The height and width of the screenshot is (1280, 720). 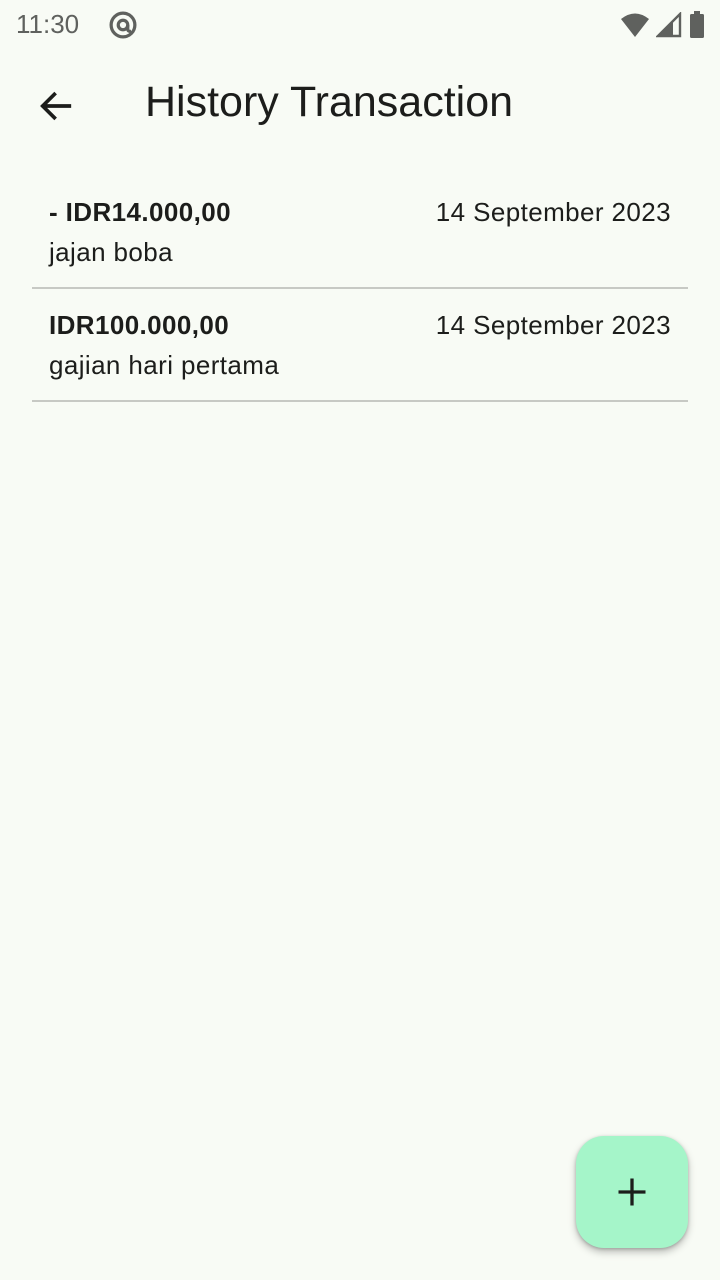 What do you see at coordinates (635, 25) in the screenshot?
I see `wifi-icon` at bounding box center [635, 25].